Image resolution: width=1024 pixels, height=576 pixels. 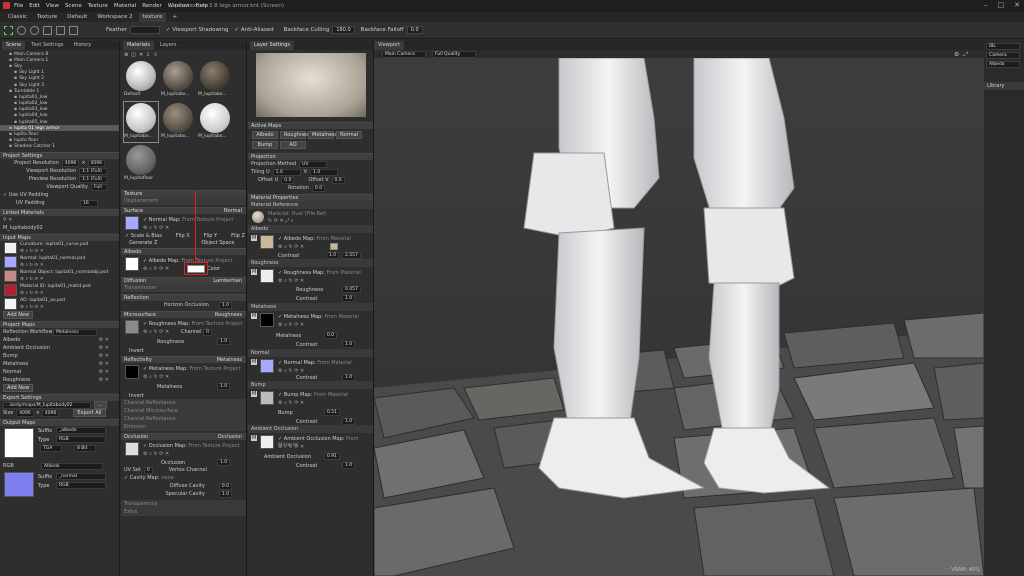 I want to click on roughness-map-thumb, so click(x=132, y=327).